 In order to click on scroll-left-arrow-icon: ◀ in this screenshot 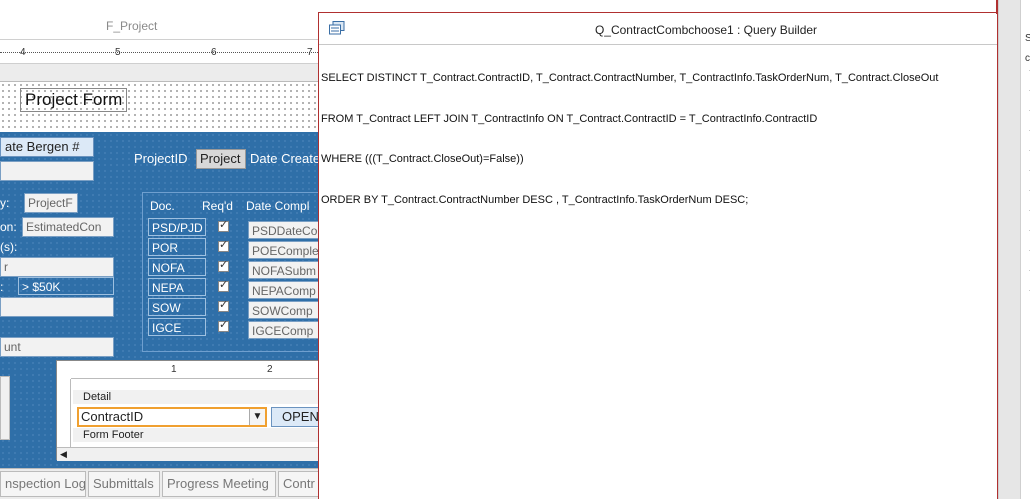, I will do `click(63, 454)`.